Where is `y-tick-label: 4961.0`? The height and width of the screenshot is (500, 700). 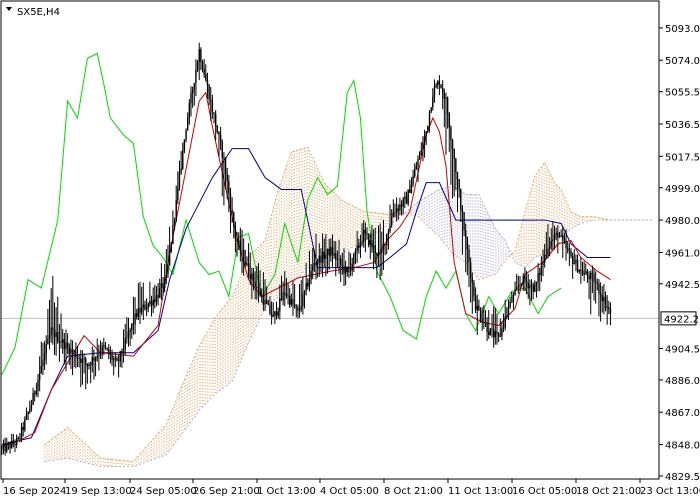 y-tick-label: 4961.0 is located at coordinates (682, 253).